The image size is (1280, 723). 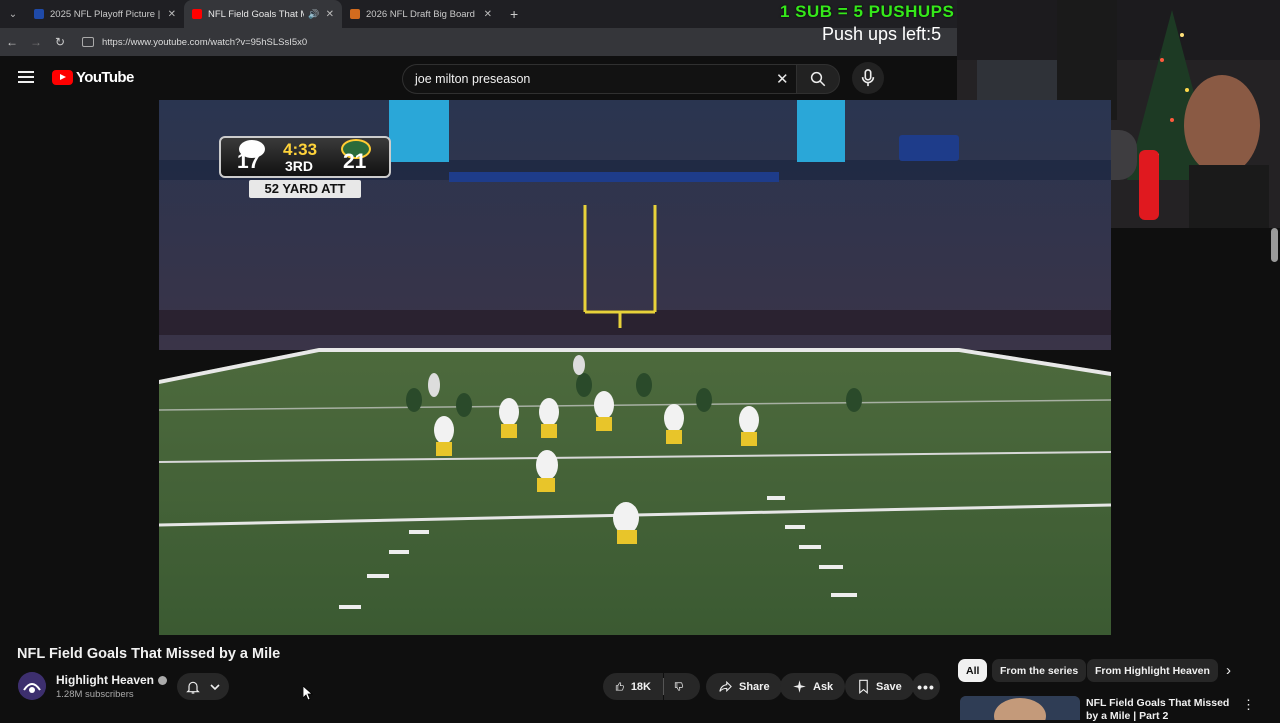 I want to click on youtube-logo: YouTube, so click(x=93, y=77).